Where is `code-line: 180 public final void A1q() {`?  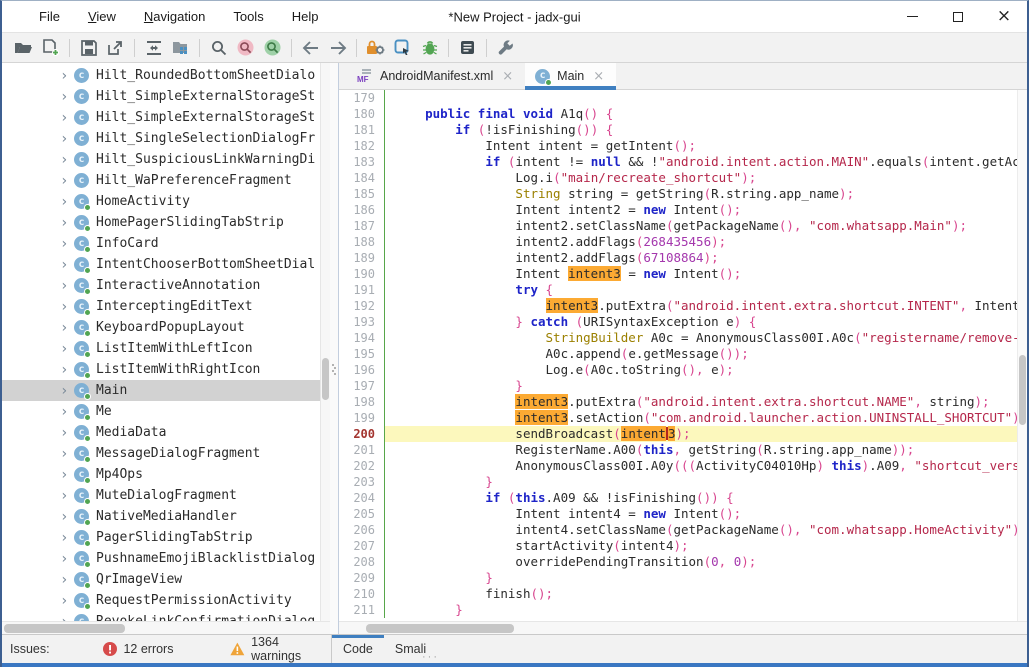 code-line: 180 public final void A1q() { is located at coordinates (678, 114).